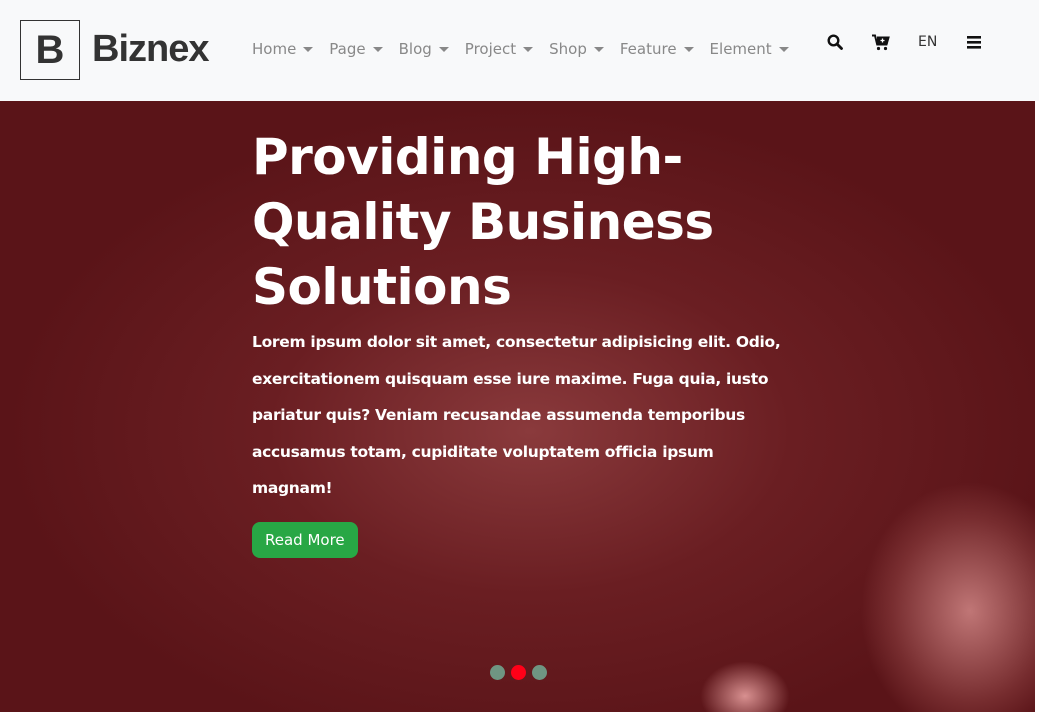 The image size is (1039, 712). I want to click on slide-dot-2-active, so click(518, 672).